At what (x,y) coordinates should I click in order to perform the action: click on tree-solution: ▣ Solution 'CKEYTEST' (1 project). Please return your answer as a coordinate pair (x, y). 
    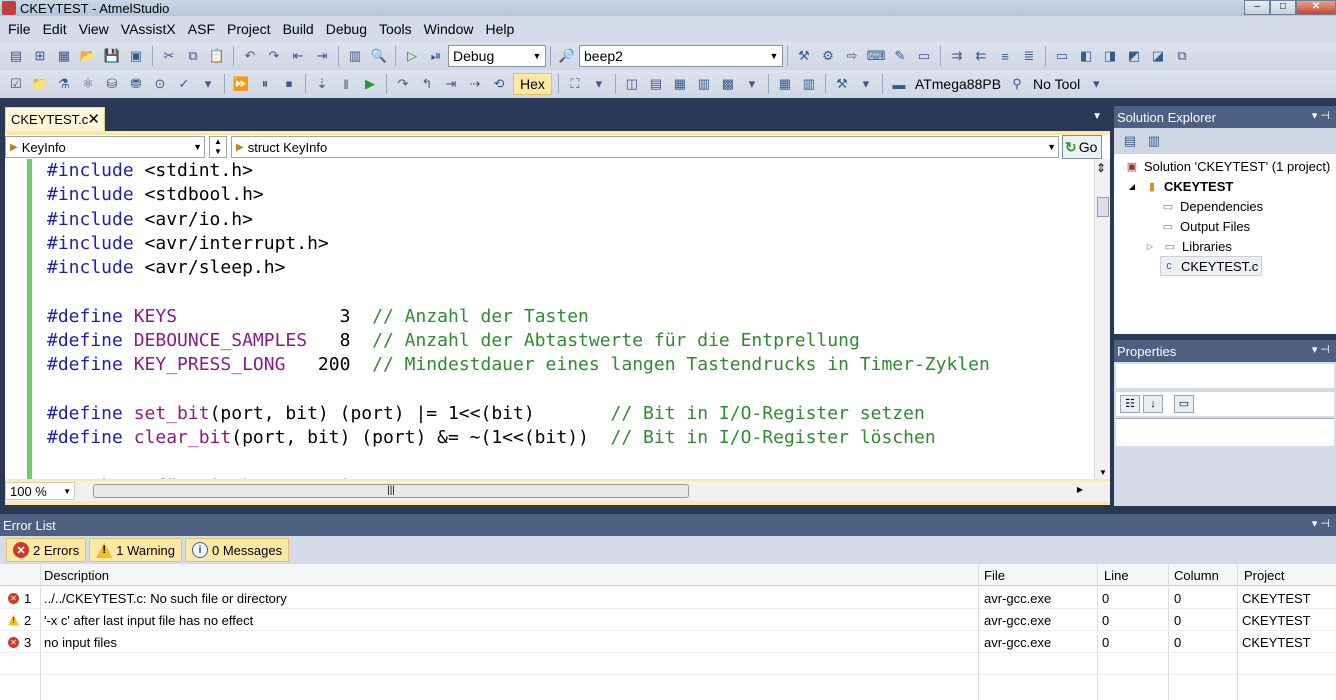
    Looking at the image, I should click on (1227, 166).